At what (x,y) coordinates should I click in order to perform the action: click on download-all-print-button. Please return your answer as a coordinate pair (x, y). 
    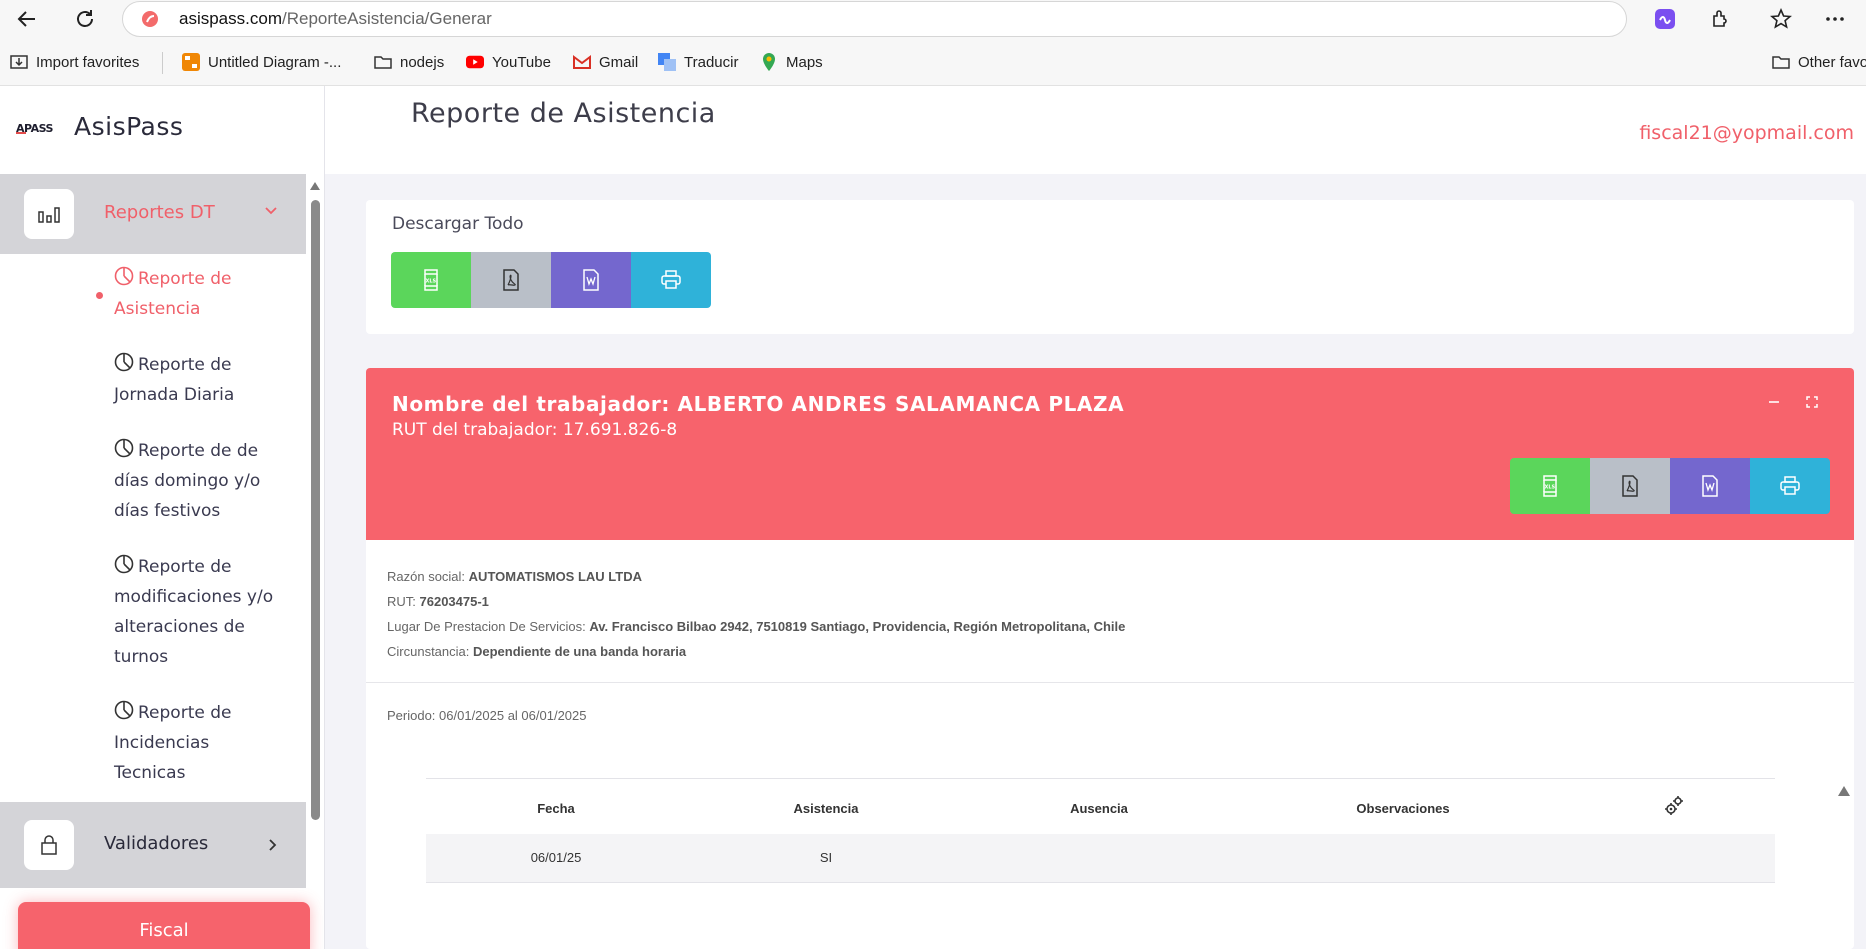
    Looking at the image, I should click on (671, 280).